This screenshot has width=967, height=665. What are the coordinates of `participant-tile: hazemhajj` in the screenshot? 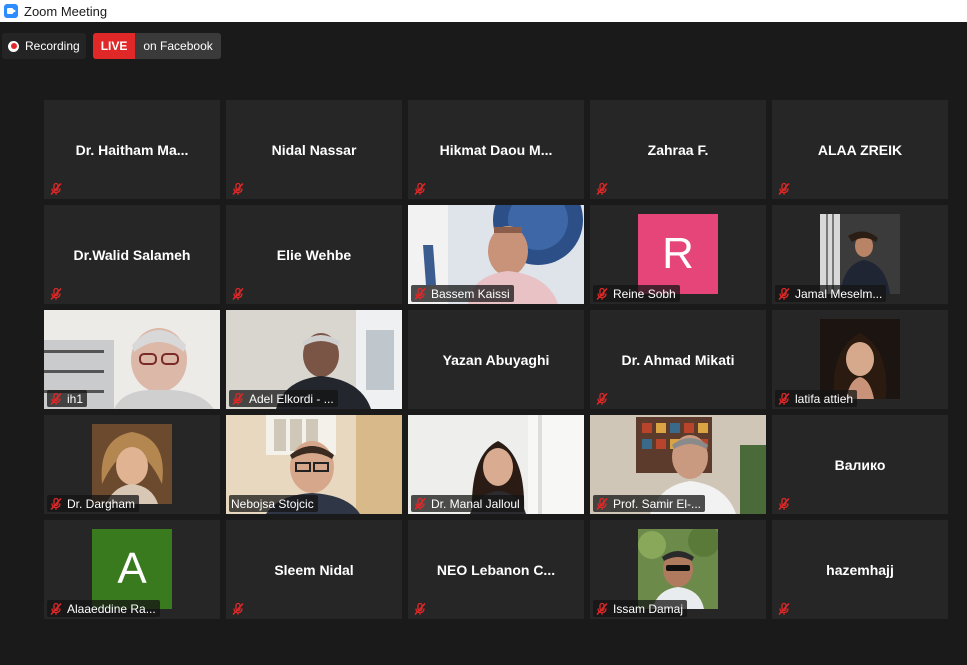 It's located at (860, 569).